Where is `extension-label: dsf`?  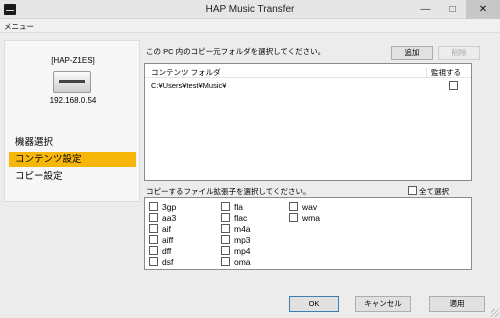 extension-label: dsf is located at coordinates (168, 262).